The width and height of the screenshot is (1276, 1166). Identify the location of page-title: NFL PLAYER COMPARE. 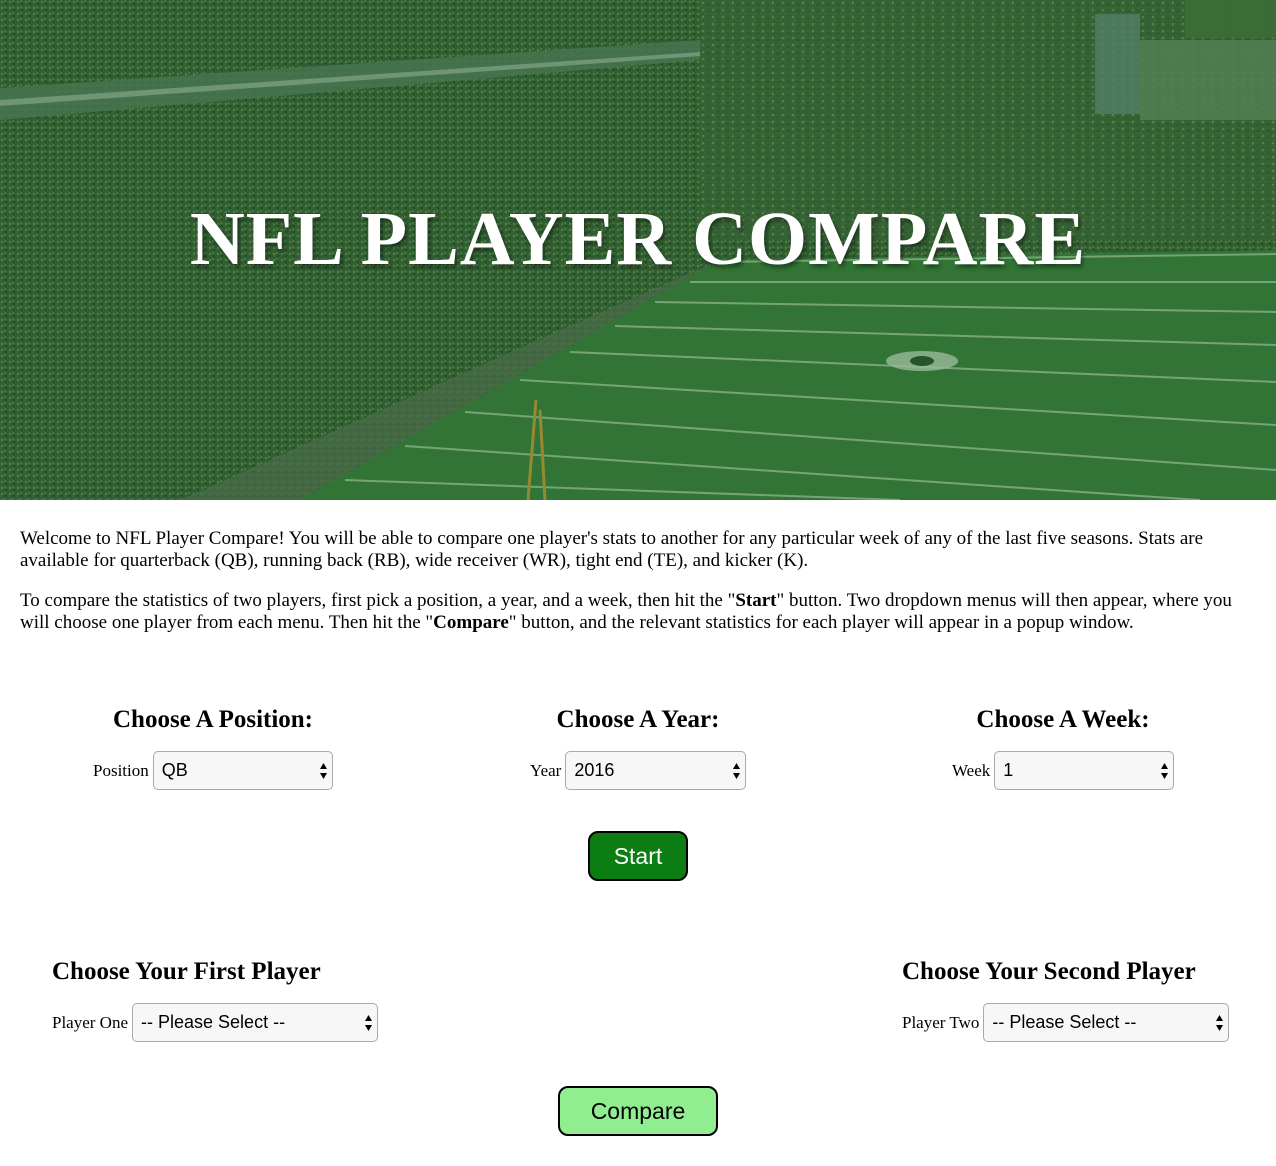
(638, 239).